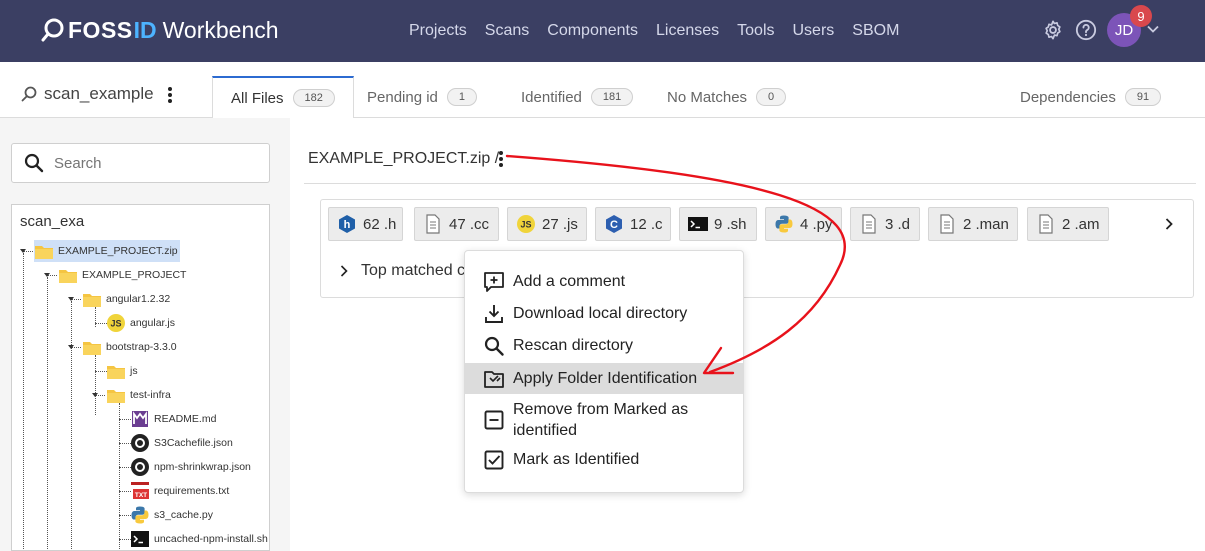 This screenshot has width=1205, height=551. I want to click on file-type-chip-c: C 12 .c, so click(633, 224).